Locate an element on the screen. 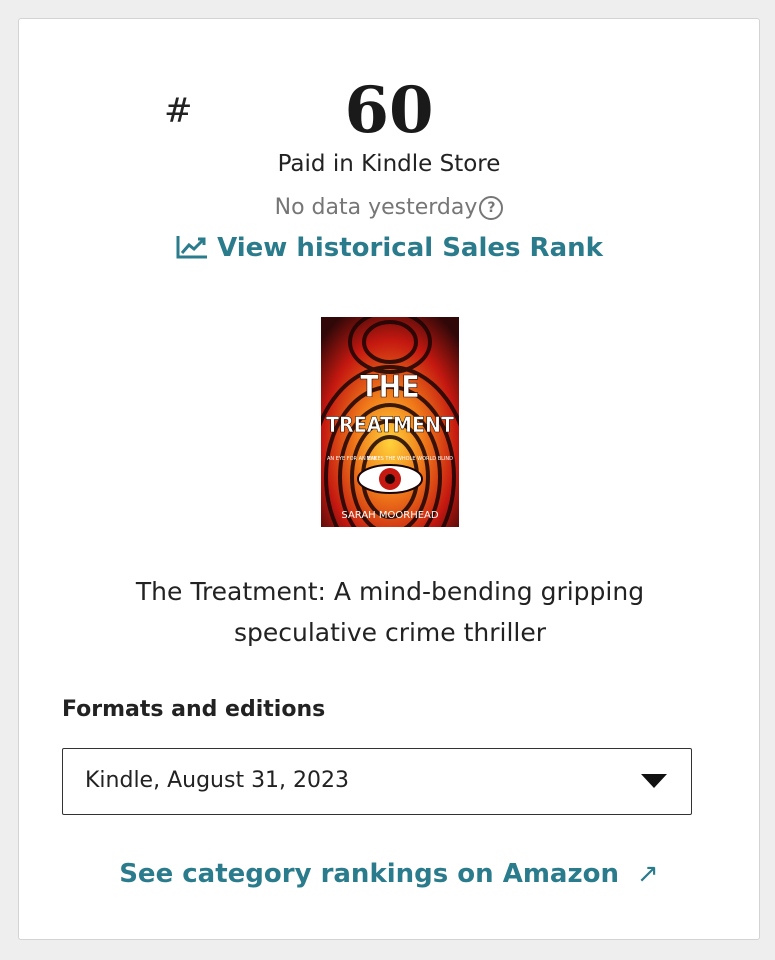 This screenshot has width=775, height=960. amazon-link-label: See category rankings on Amazon is located at coordinates (369, 874).